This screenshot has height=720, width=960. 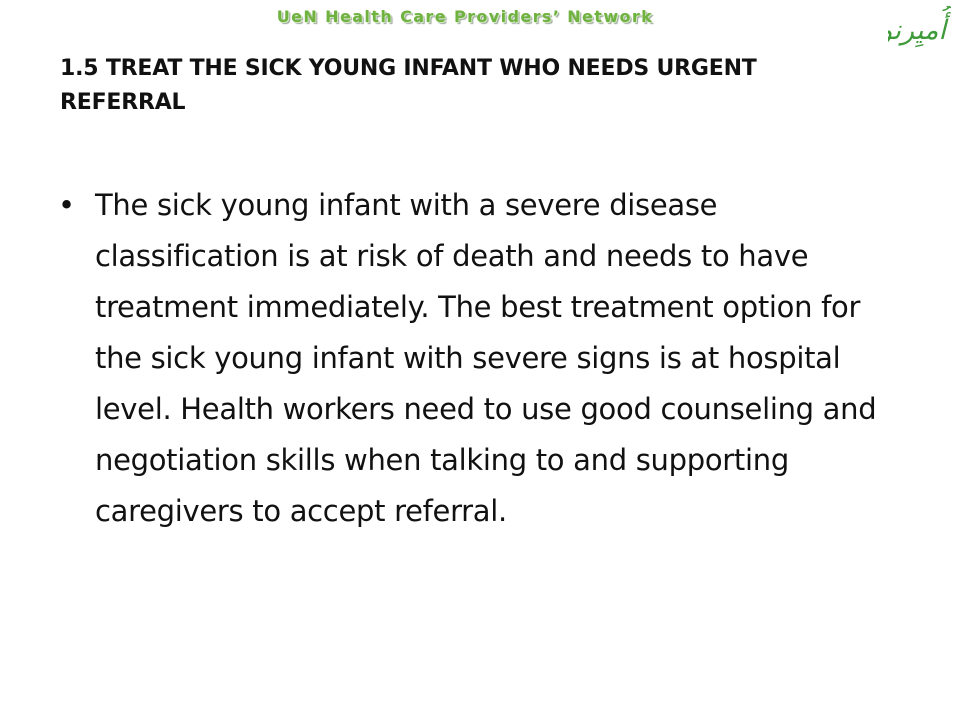 I want to click on network-name-header: UeN Health Care Providers’ Network, so click(x=465, y=16).